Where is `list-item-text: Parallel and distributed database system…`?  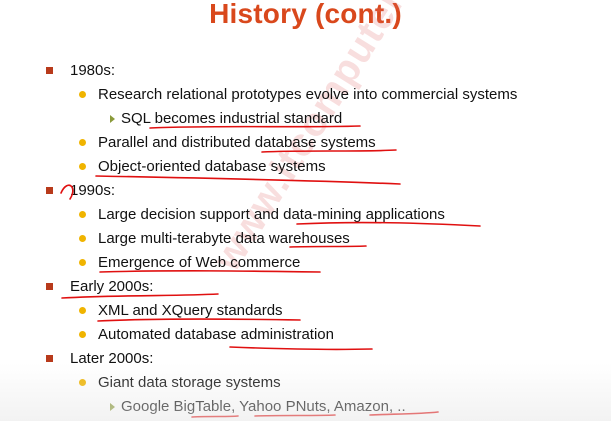 list-item-text: Parallel and distributed database system… is located at coordinates (237, 142).